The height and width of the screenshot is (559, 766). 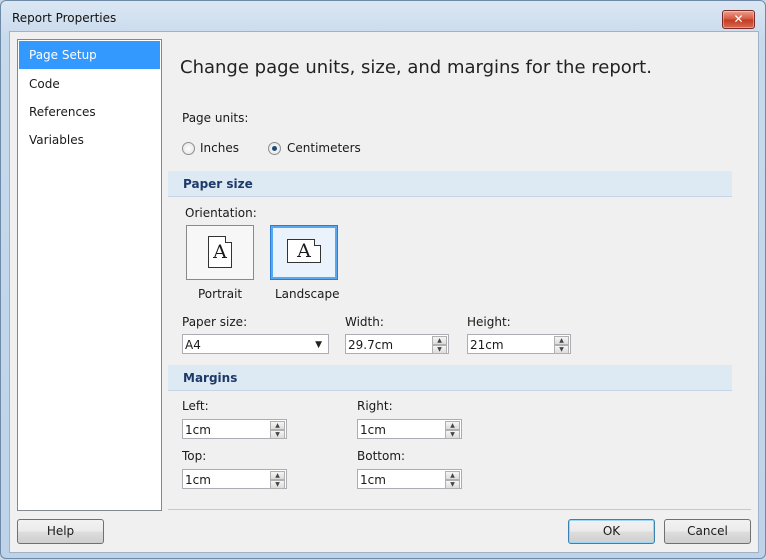 What do you see at coordinates (307, 294) in the screenshot?
I see `landscape-label: Landscape` at bounding box center [307, 294].